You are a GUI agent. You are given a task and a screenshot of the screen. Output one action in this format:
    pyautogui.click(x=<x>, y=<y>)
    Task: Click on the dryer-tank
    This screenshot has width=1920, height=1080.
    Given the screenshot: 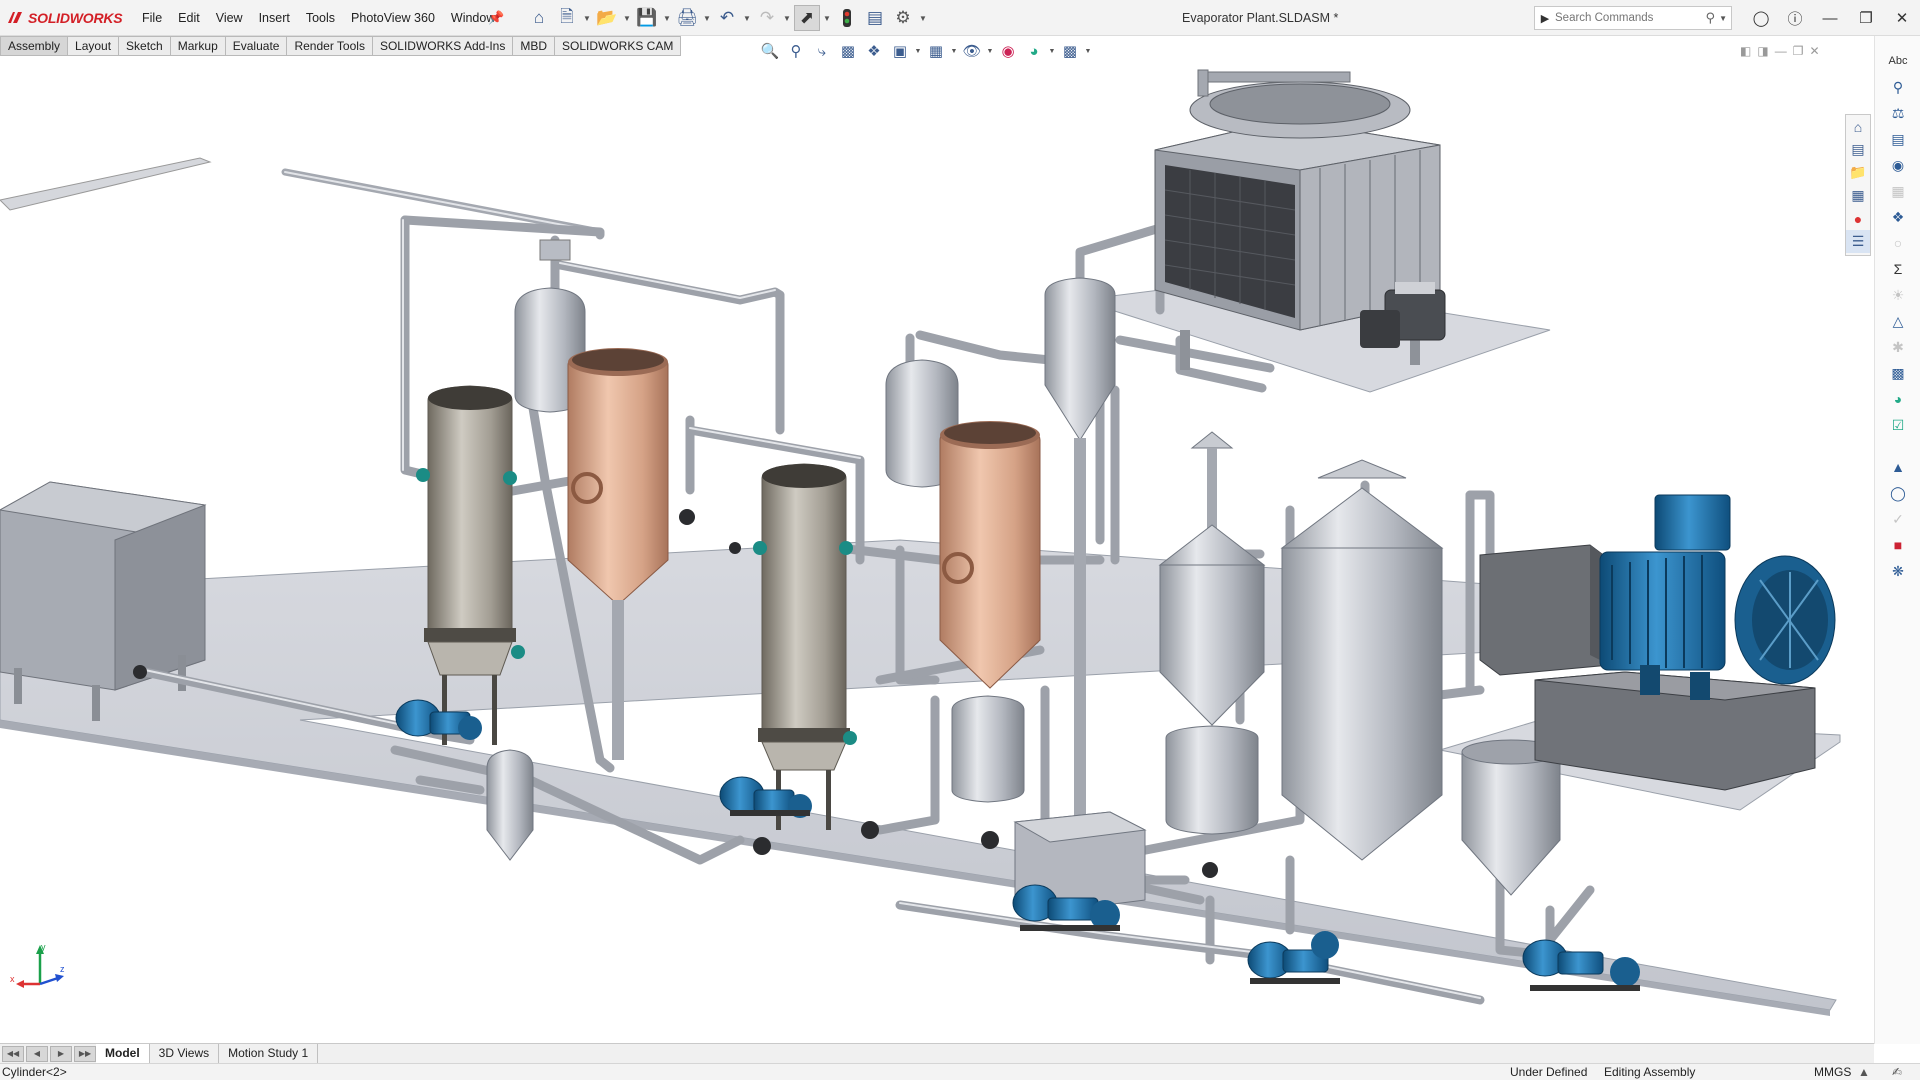 What is the action you would take?
    pyautogui.click(x=1362, y=660)
    